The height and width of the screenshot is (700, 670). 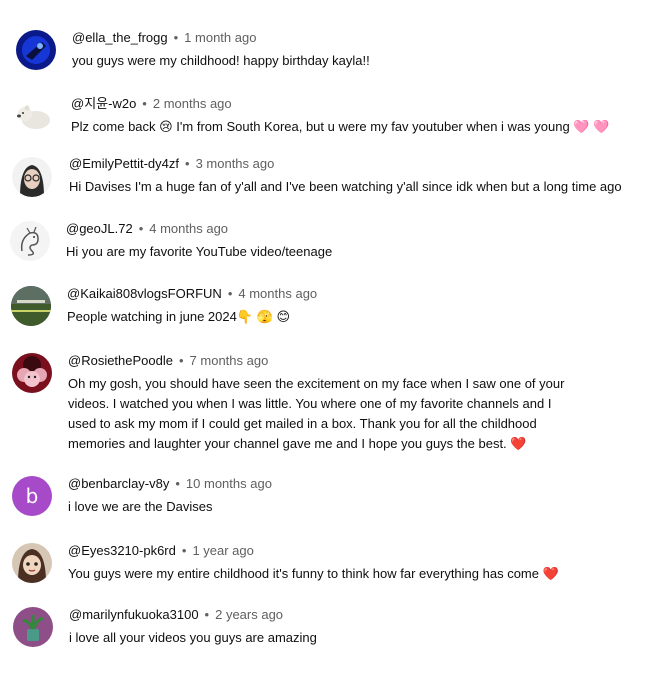 I want to click on blue-light-avatar, so click(x=36, y=50).